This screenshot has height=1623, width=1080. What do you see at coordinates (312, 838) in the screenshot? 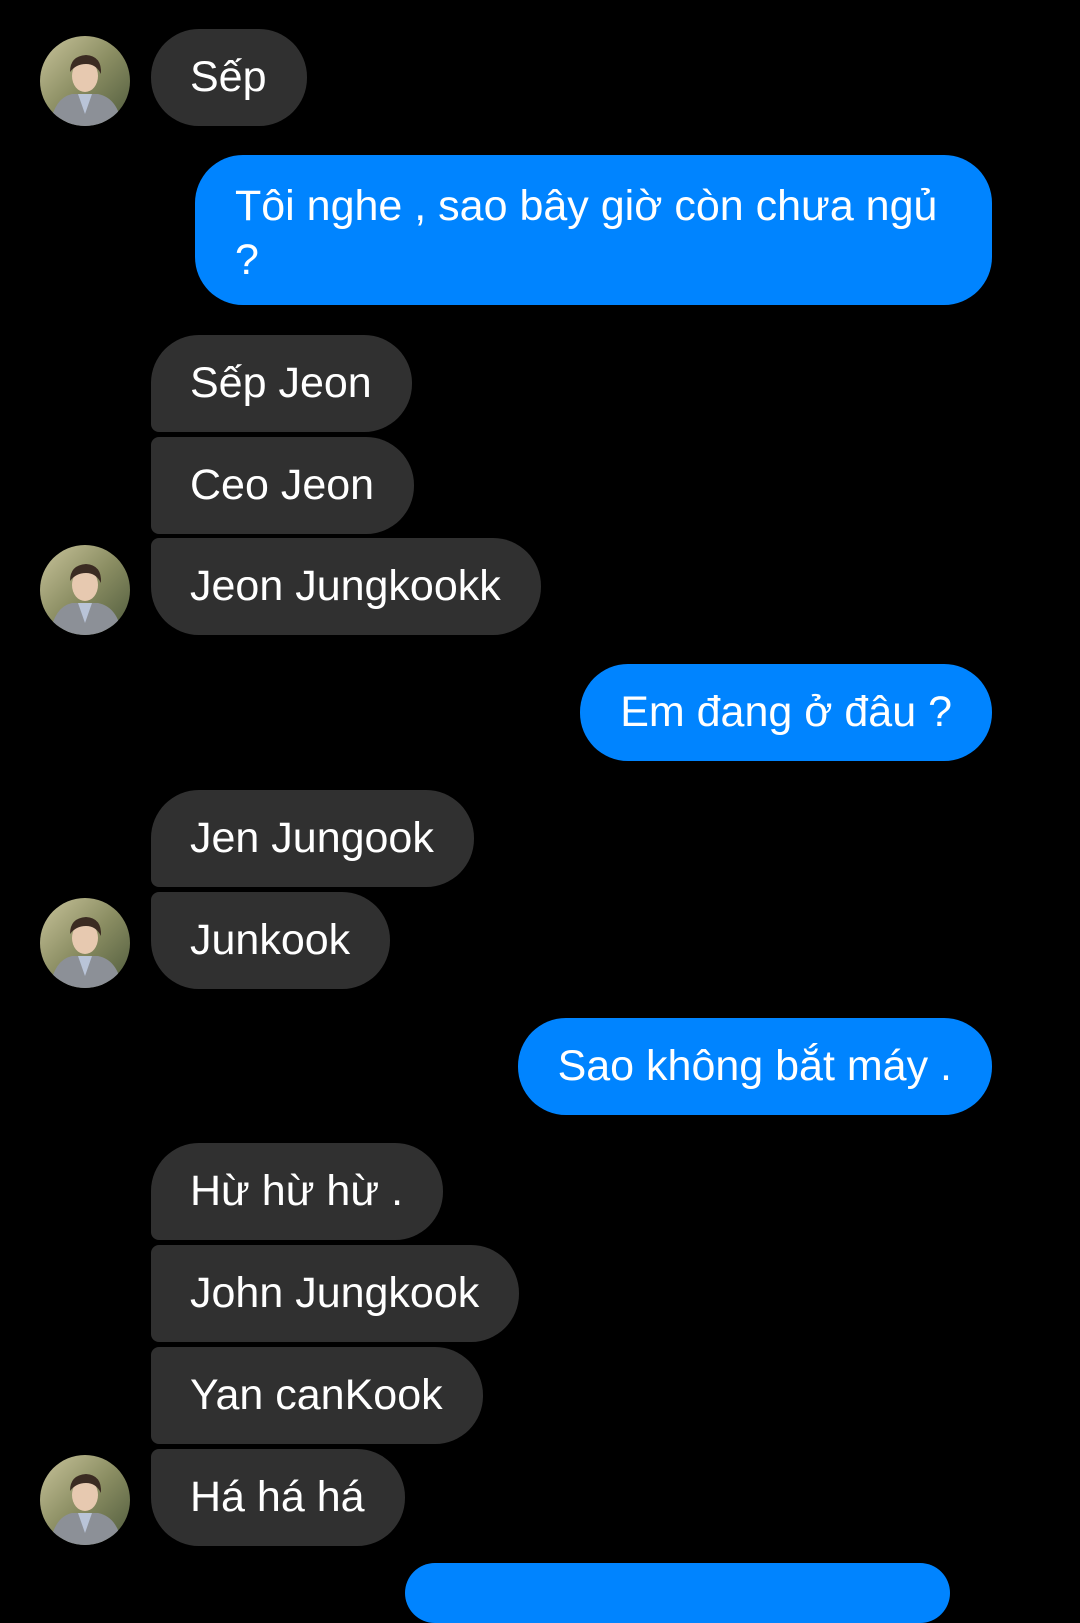
I see `incoming-message: Jen Jungook` at bounding box center [312, 838].